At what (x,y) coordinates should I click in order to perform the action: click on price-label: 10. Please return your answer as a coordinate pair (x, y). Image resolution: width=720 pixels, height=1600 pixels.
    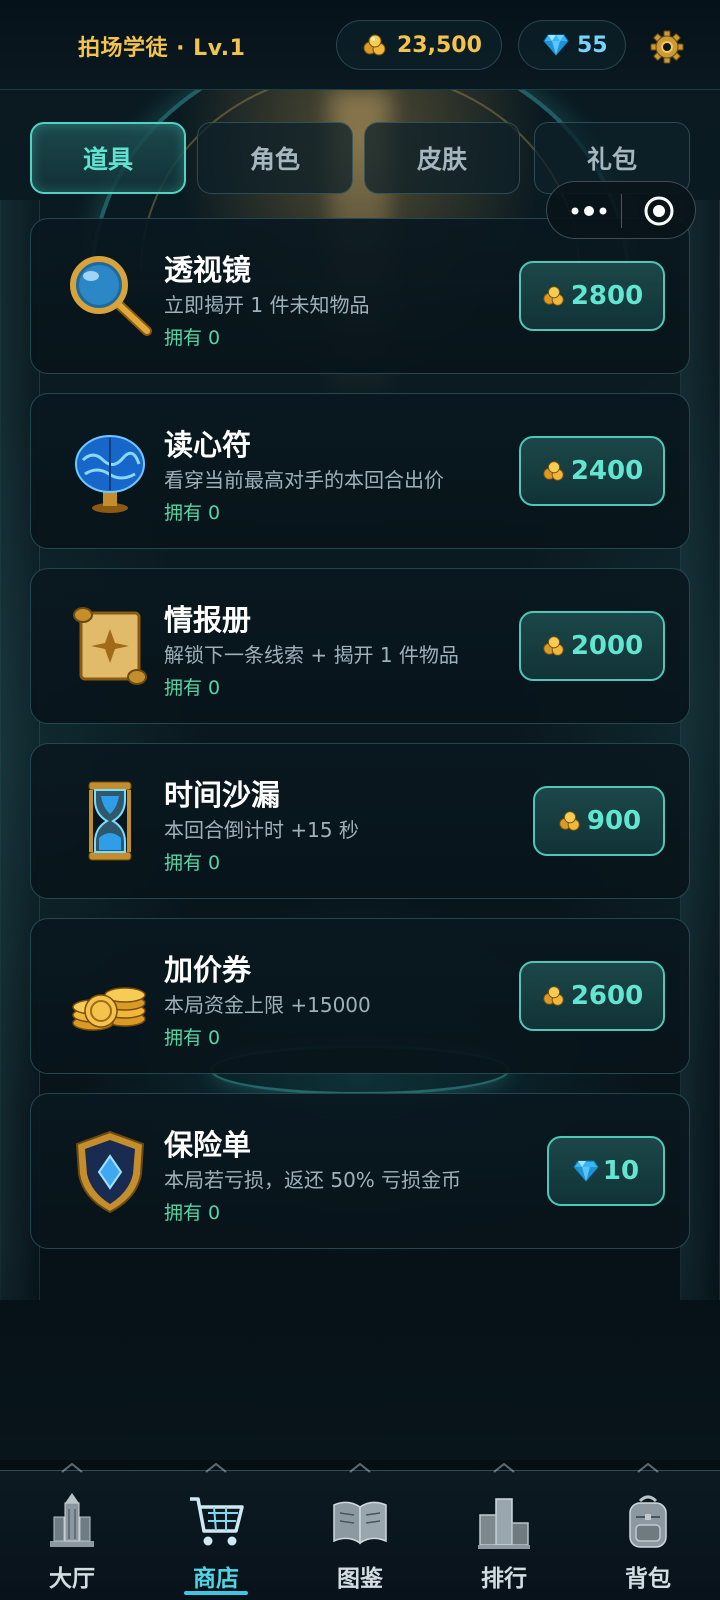
    Looking at the image, I should click on (621, 1171).